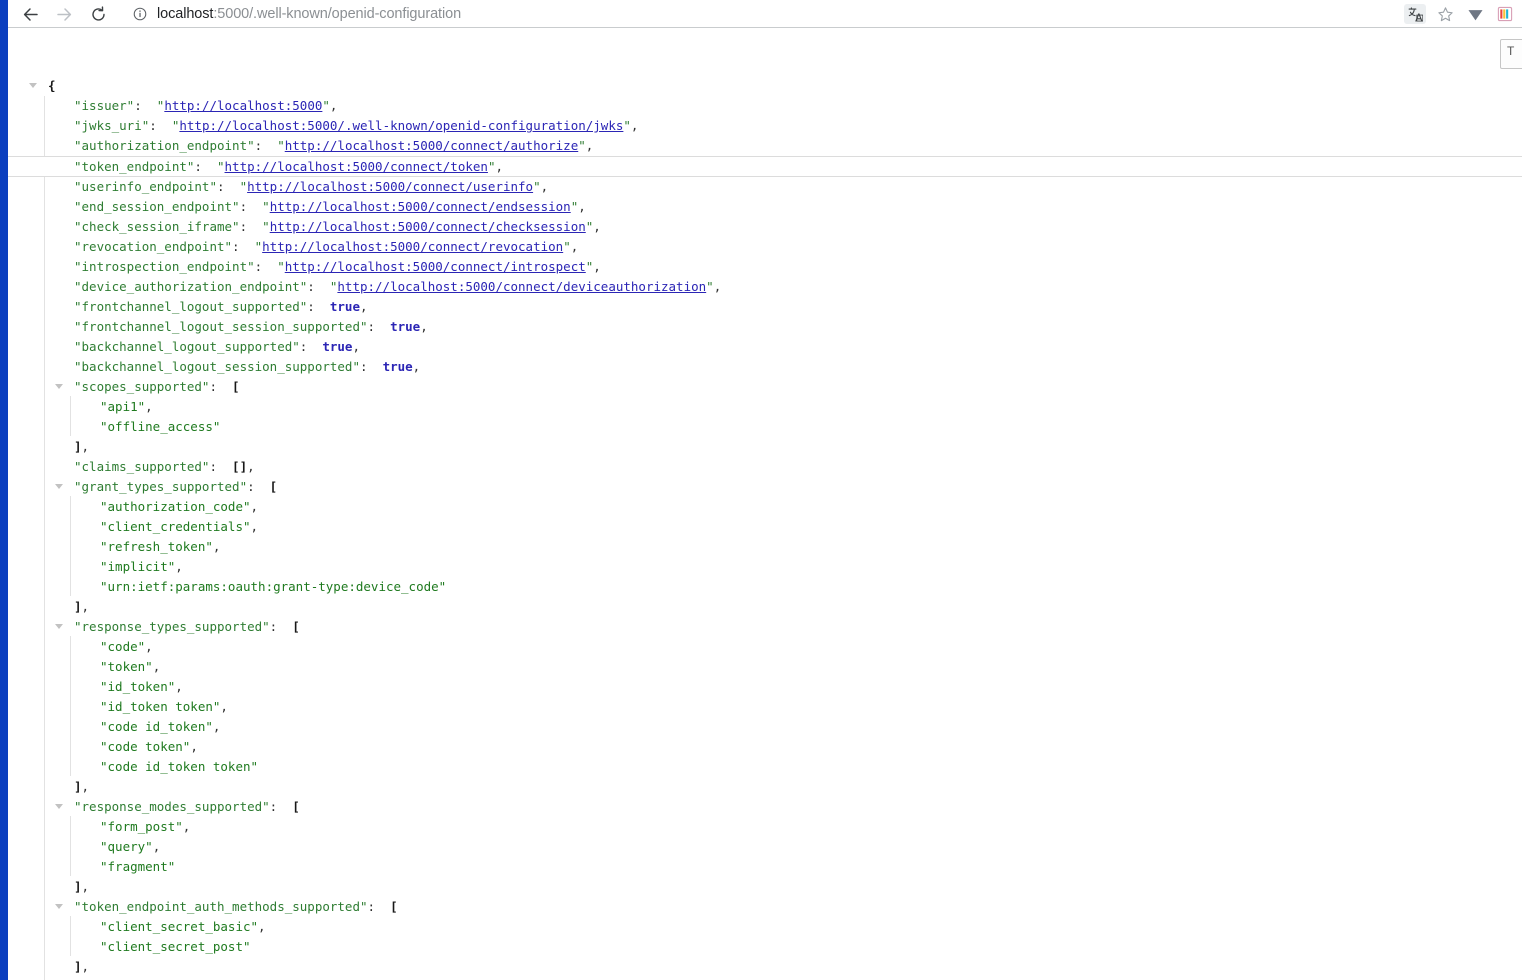  Describe the element at coordinates (761, 307) in the screenshot. I see `json-line: "frontchannel_logout_supported": true,` at that location.